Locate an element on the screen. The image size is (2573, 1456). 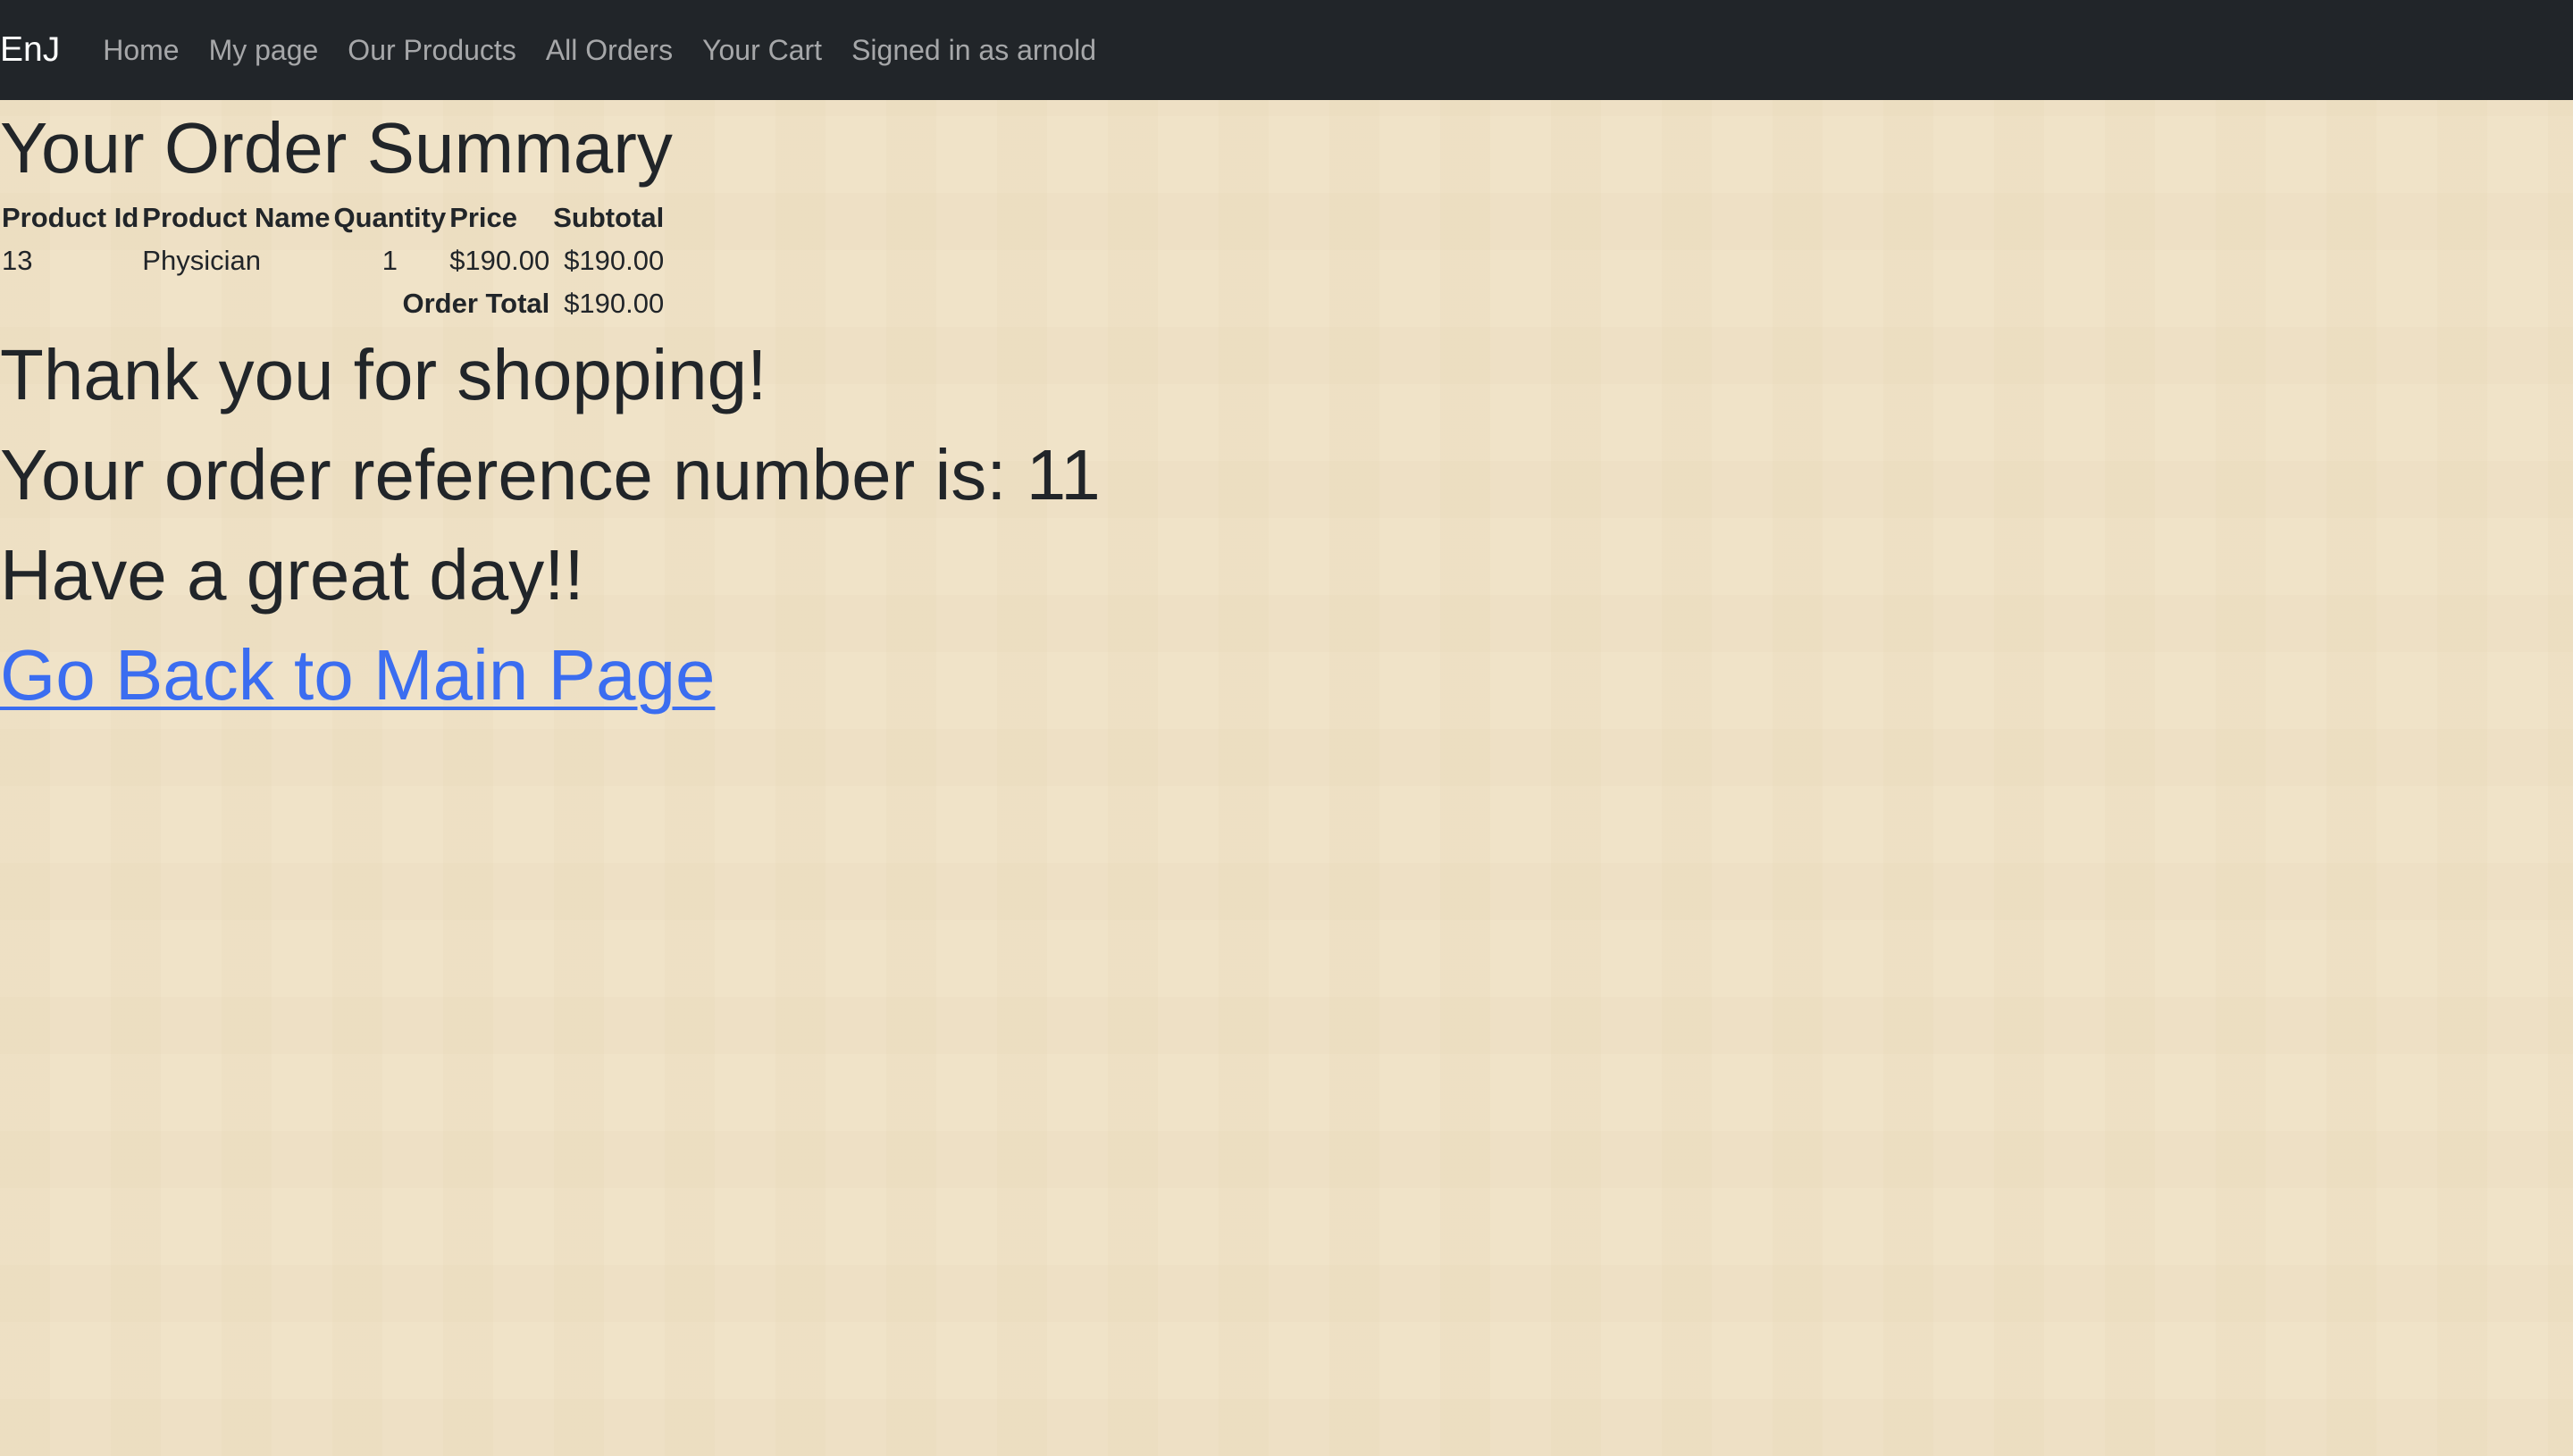
thank-you-message: Thank you for shopping! is located at coordinates (383, 374).